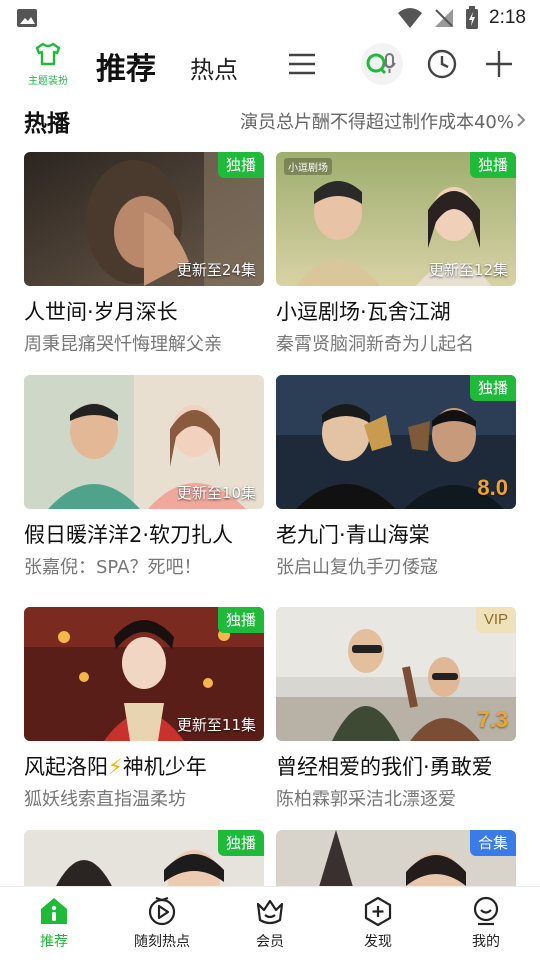 This screenshot has height=960, width=540. What do you see at coordinates (396, 534) in the screenshot?
I see `video-title: 老九门·青山海棠` at bounding box center [396, 534].